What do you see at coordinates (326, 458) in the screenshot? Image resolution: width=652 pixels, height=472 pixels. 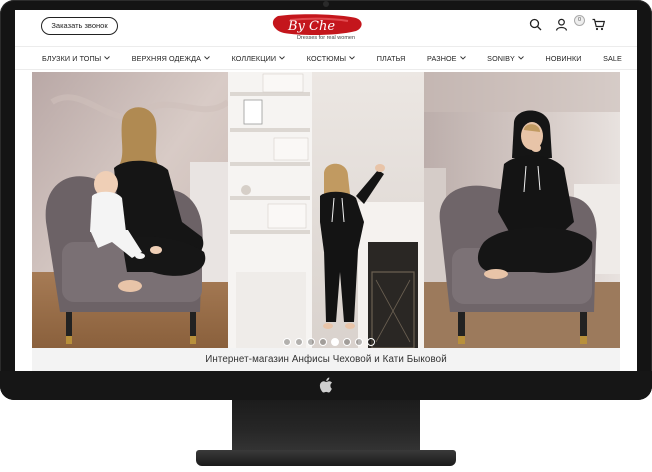 I see `monitor-stand-base` at bounding box center [326, 458].